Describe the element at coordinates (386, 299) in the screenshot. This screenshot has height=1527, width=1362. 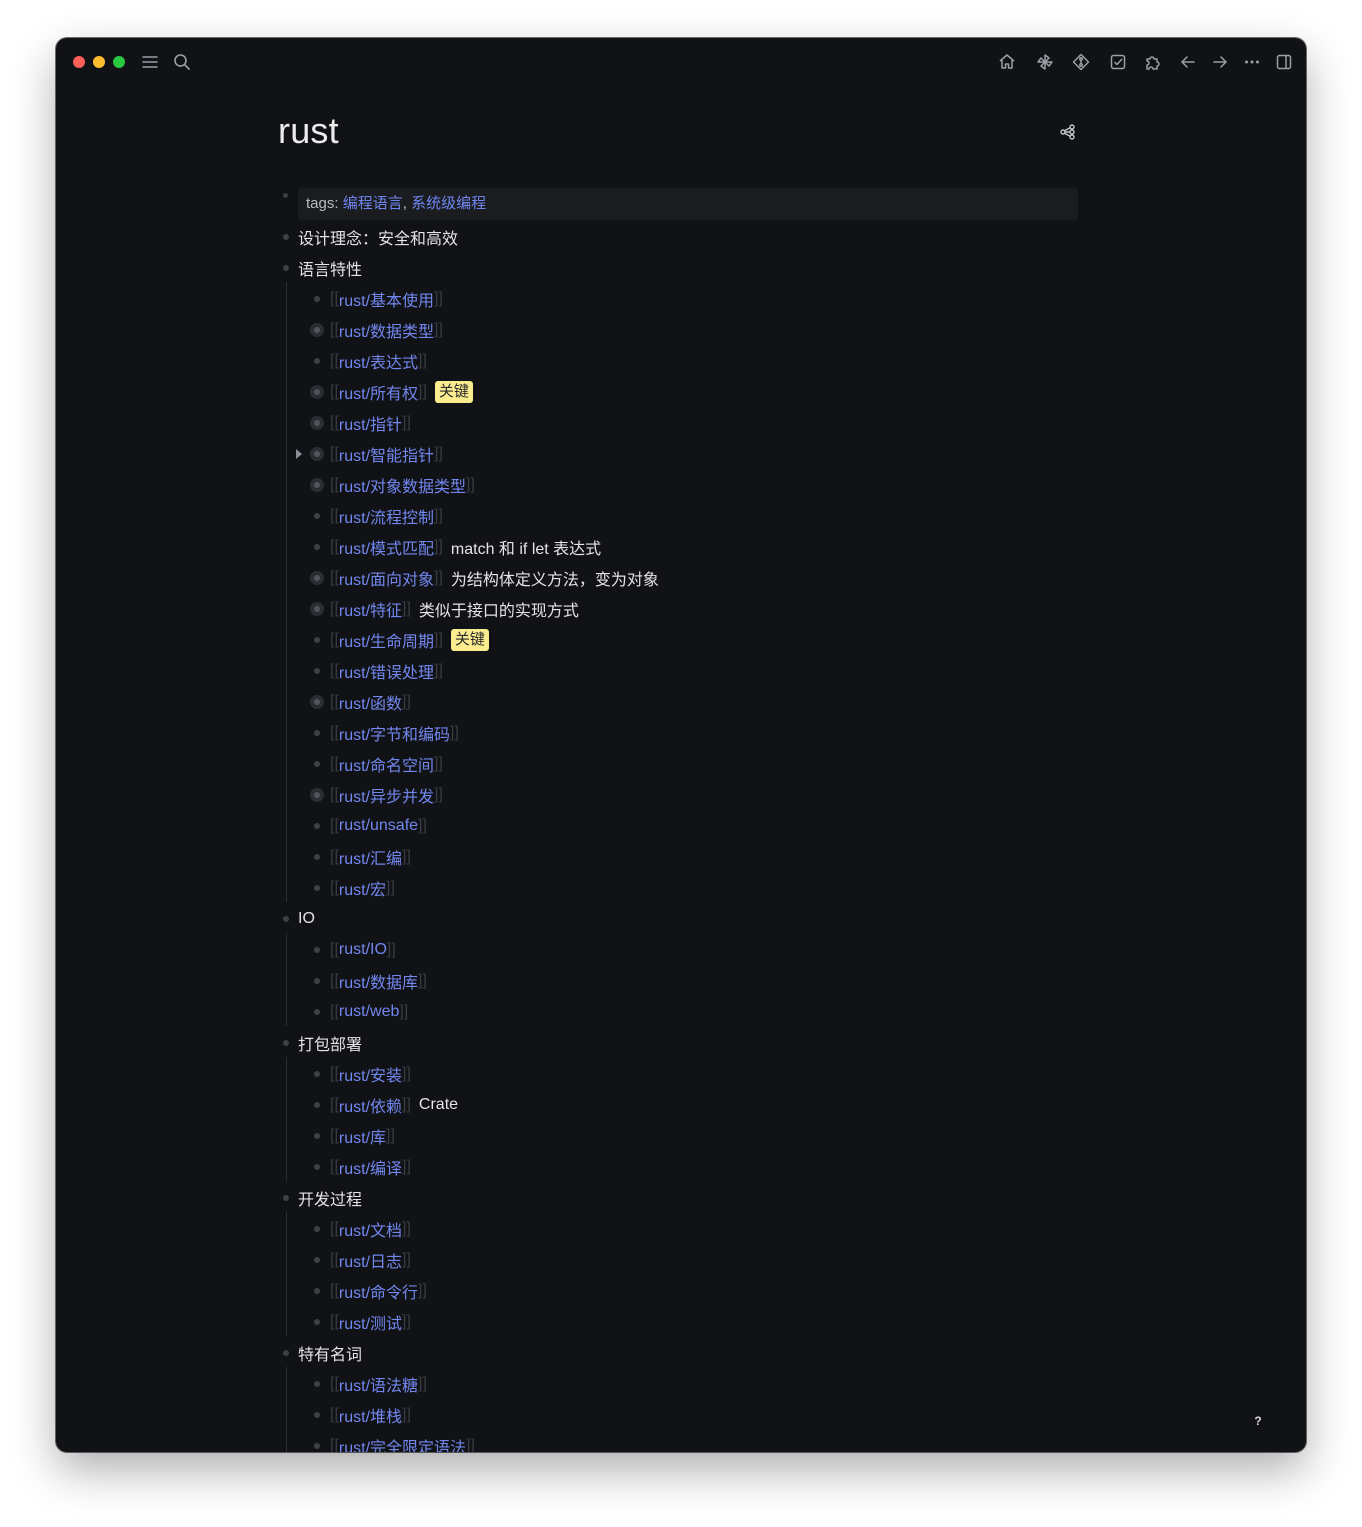
I see `page-link: rust/基本使用` at that location.